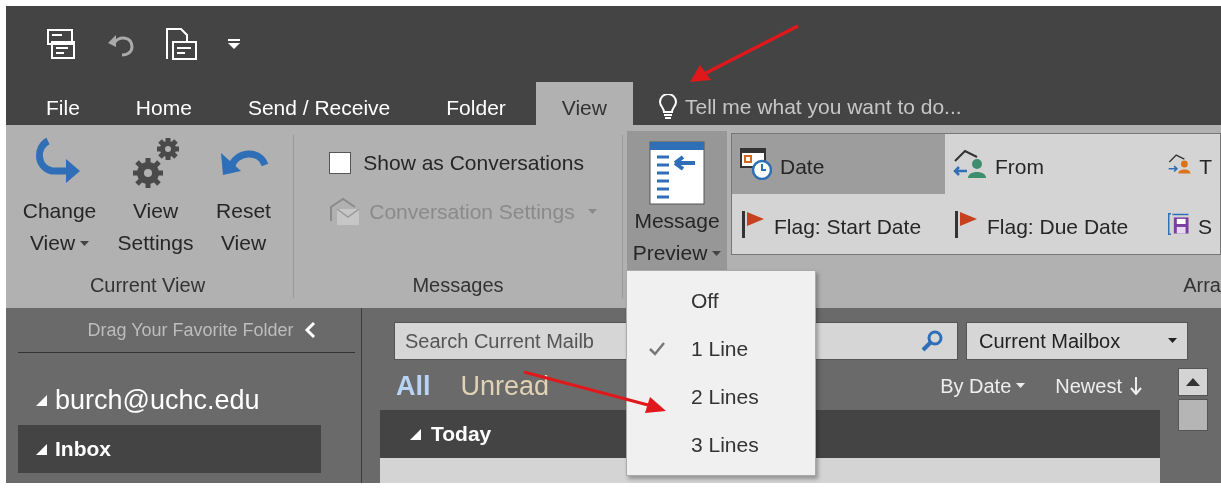  I want to click on group-label: Arra, so click(1202, 286).